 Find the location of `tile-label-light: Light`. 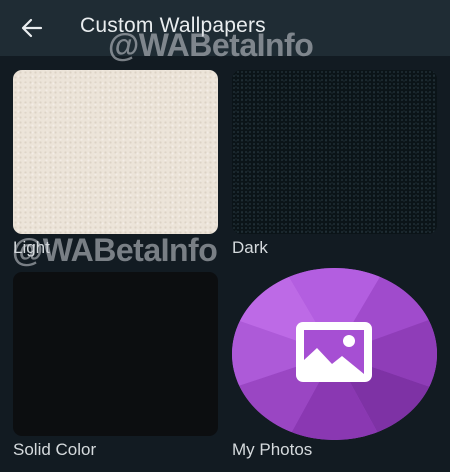

tile-label-light: Light is located at coordinates (31, 247).